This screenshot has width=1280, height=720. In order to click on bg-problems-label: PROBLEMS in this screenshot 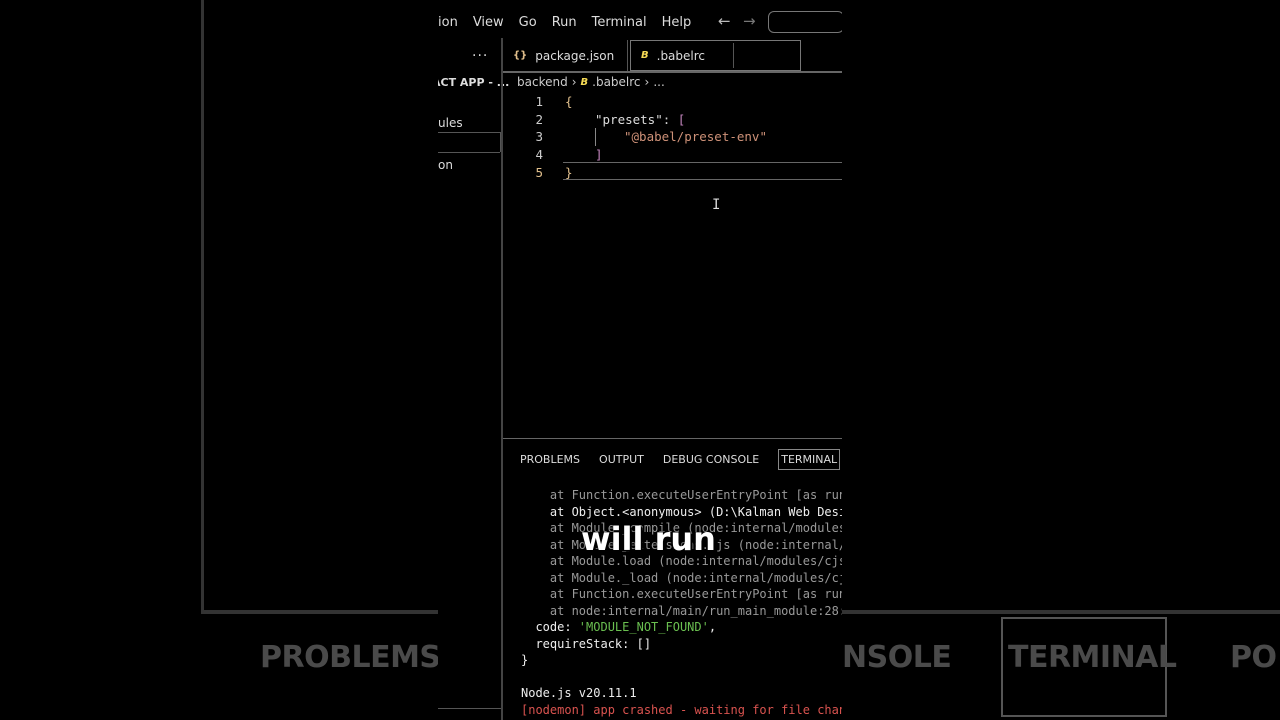, I will do `click(350, 657)`.